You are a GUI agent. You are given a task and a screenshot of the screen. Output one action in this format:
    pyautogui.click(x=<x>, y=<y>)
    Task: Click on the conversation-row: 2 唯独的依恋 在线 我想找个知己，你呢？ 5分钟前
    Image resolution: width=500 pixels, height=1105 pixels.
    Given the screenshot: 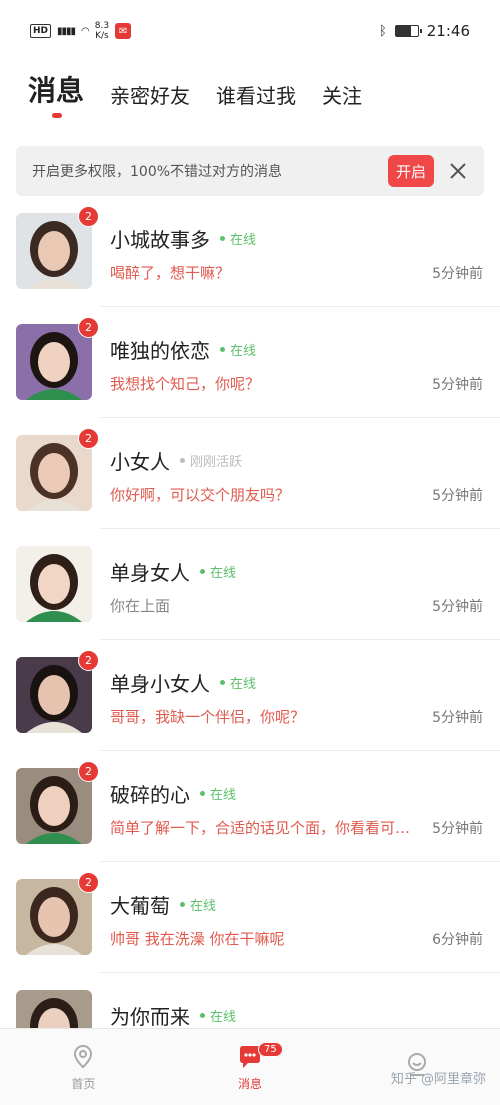 What is the action you would take?
    pyautogui.click(x=250, y=362)
    